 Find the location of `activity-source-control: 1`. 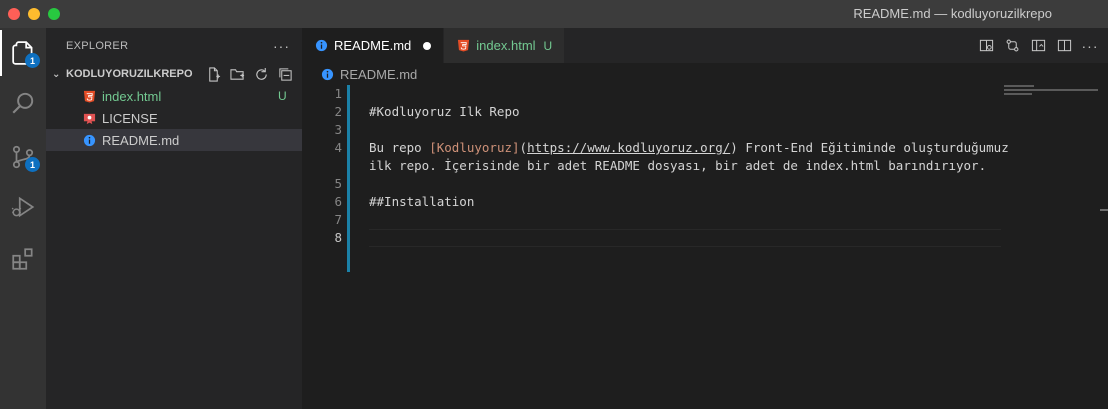

activity-source-control: 1 is located at coordinates (23, 157).